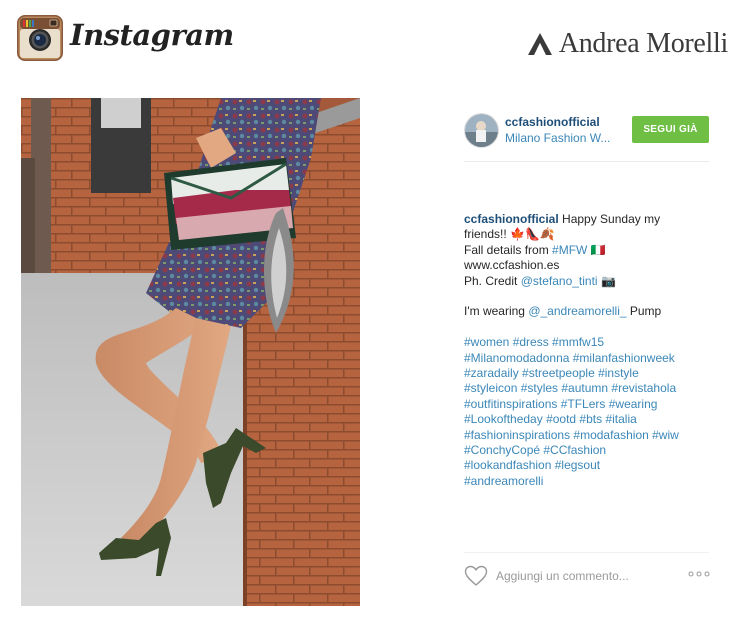 The image size is (746, 641). What do you see at coordinates (373, 40) in the screenshot?
I see `top-bar: Instagram Andrea Morelli` at bounding box center [373, 40].